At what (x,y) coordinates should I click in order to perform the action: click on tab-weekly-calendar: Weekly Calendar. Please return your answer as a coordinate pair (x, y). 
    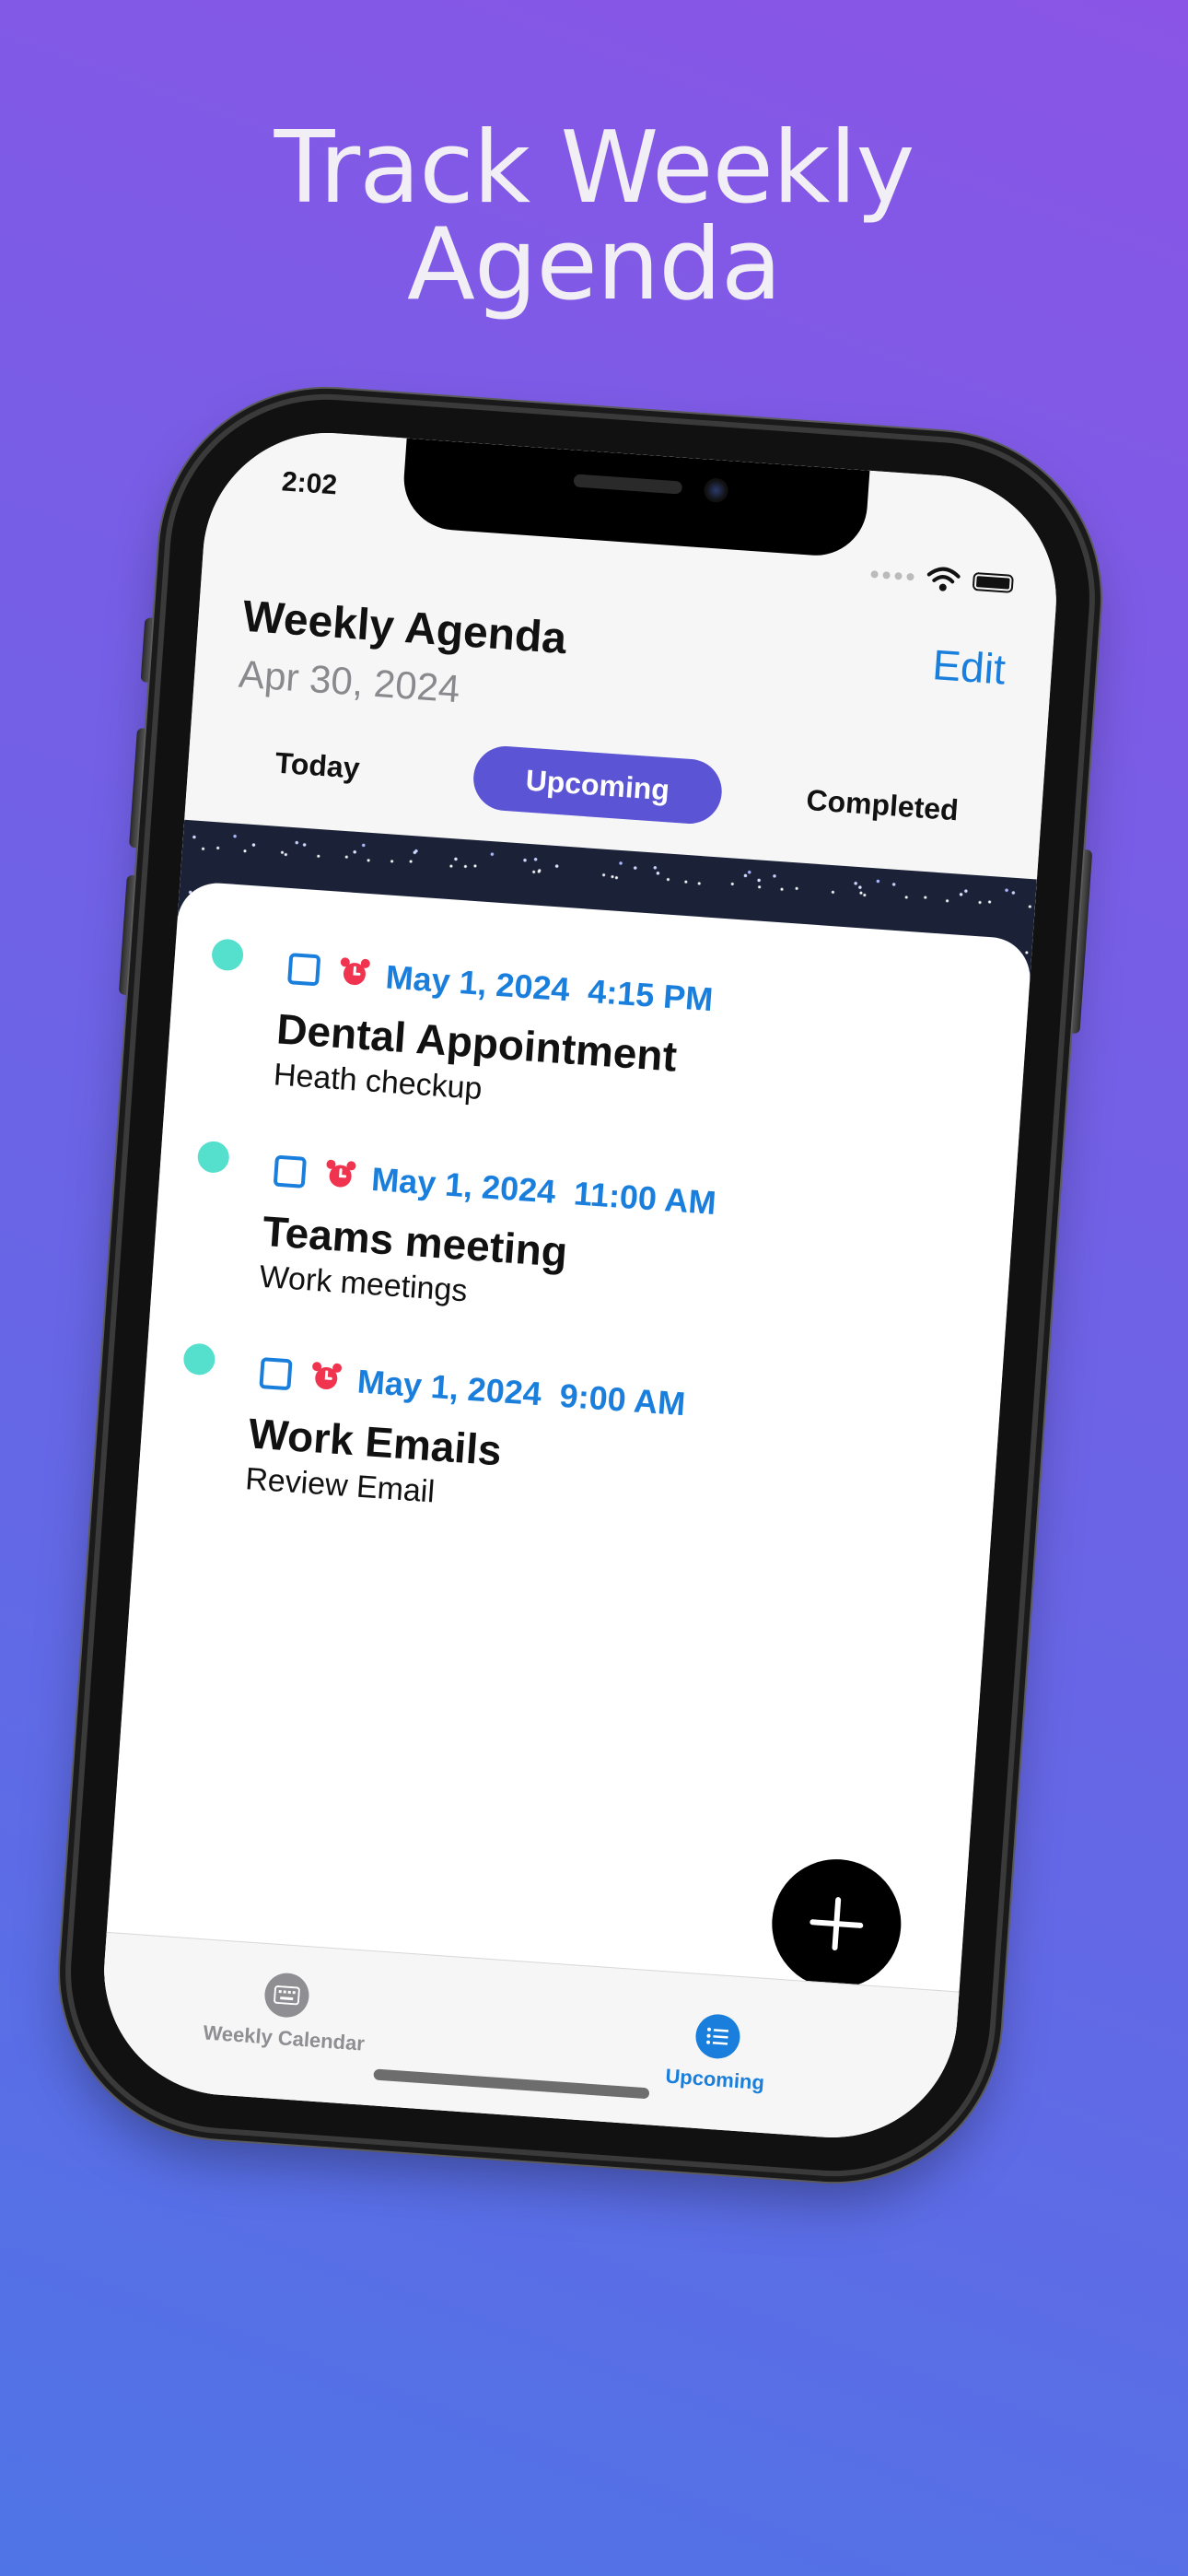
    Looking at the image, I should click on (286, 2011).